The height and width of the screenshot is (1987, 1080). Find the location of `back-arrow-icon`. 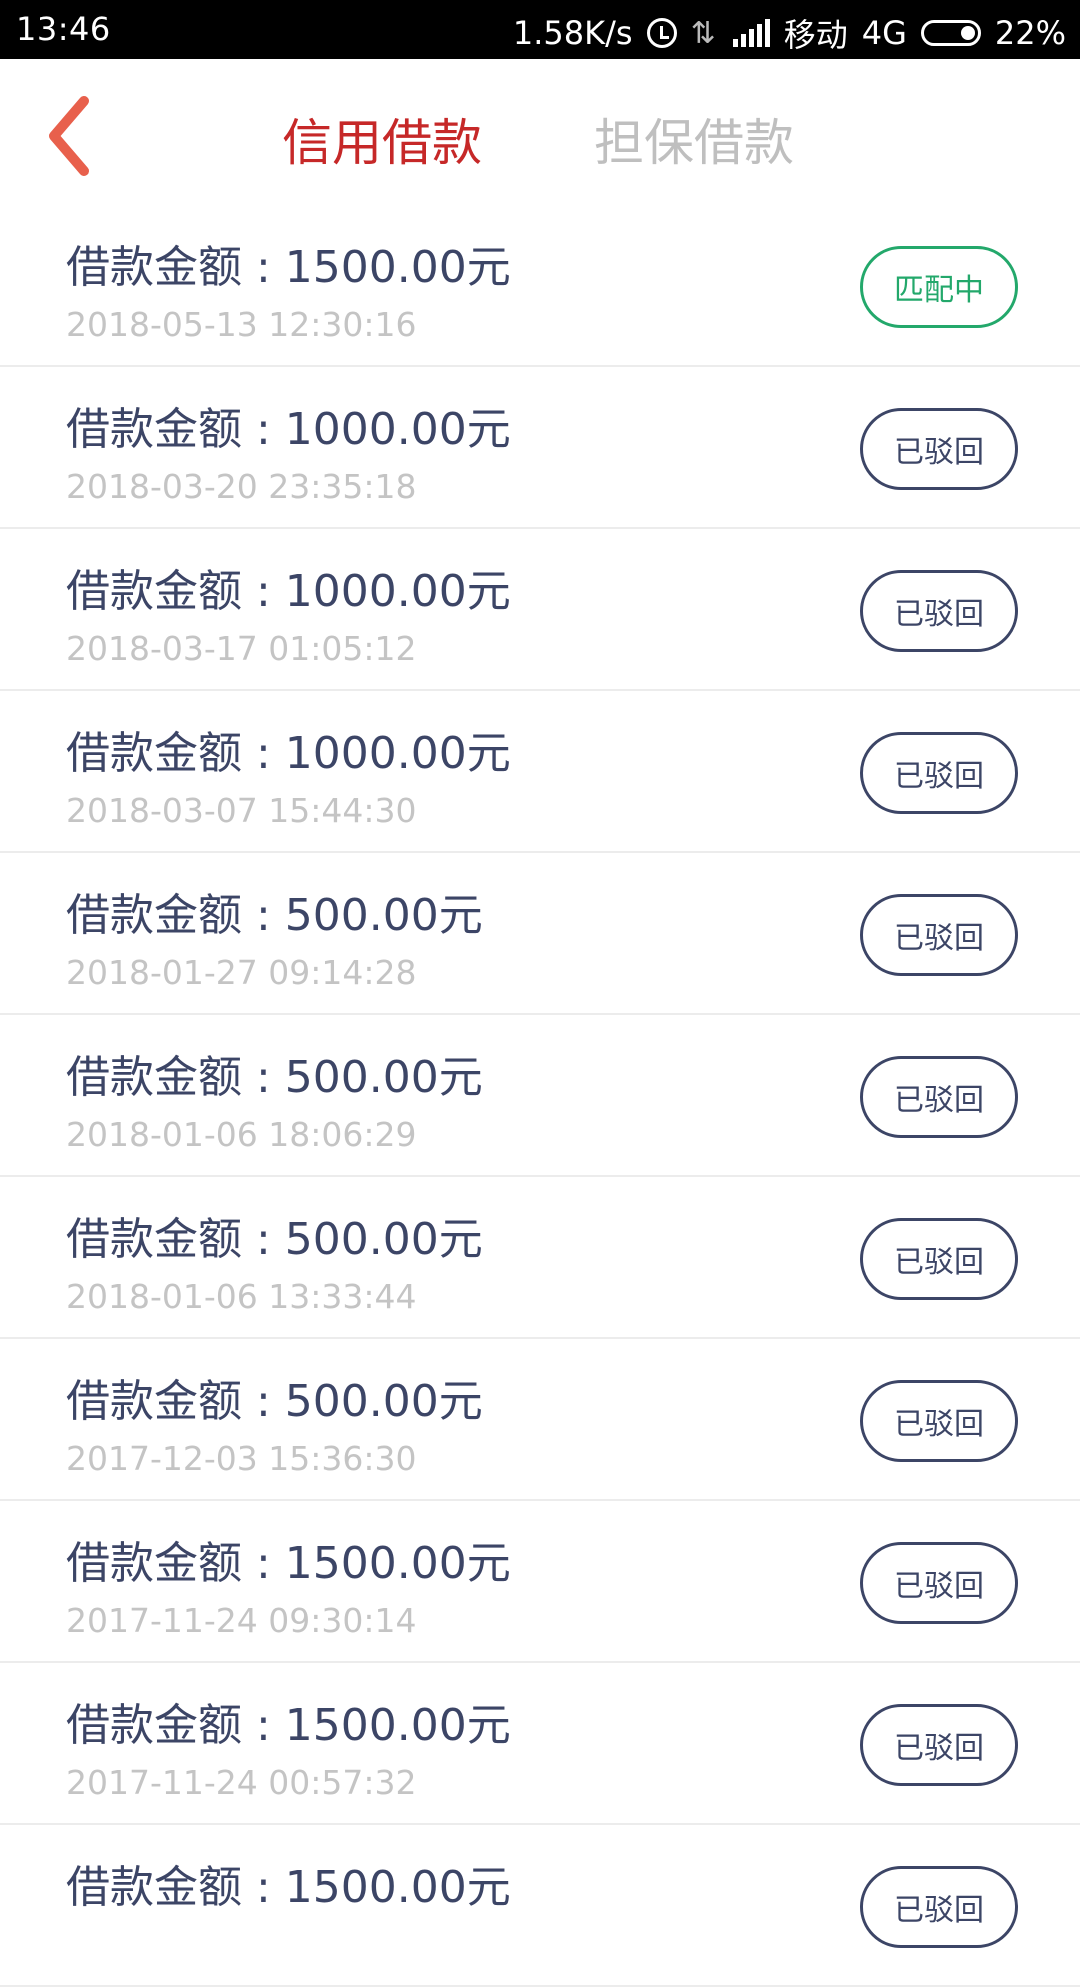

back-arrow-icon is located at coordinates (75, 136).